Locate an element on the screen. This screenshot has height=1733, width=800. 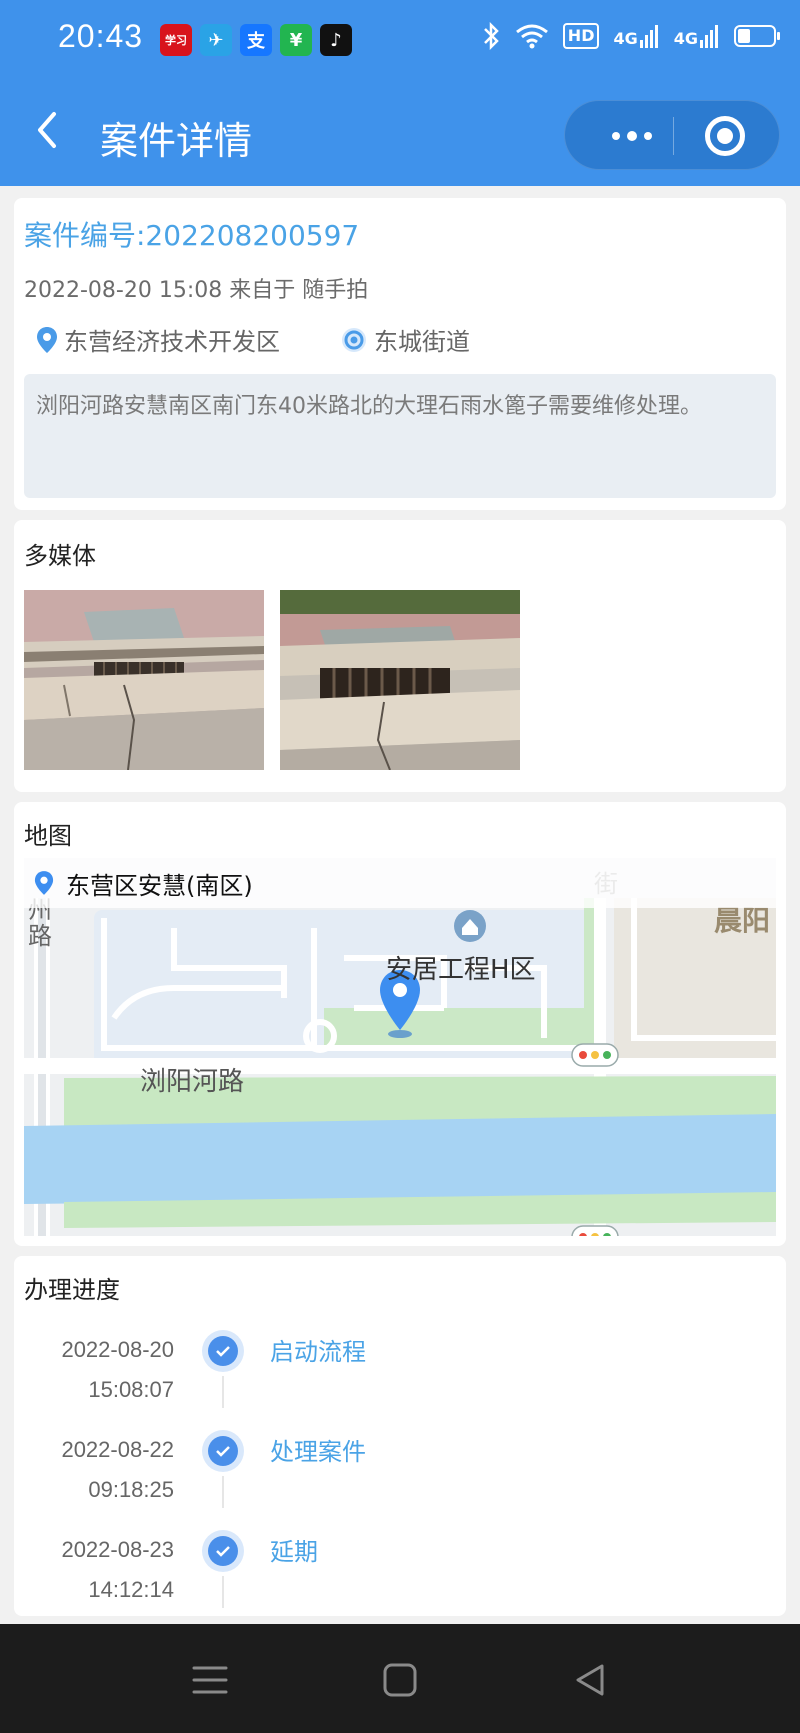
telegram-app-icon: ✈ is located at coordinates (216, 40).